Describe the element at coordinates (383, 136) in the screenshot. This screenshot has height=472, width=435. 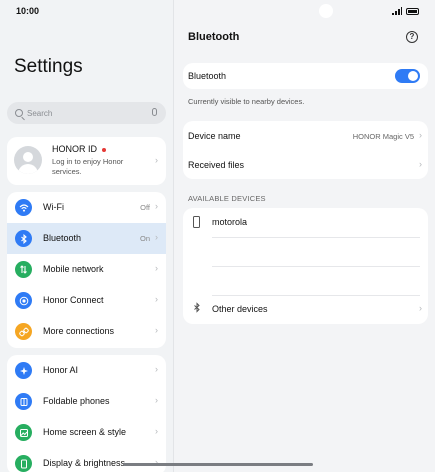
I see `device-name-value: HONOR Magic V5` at that location.